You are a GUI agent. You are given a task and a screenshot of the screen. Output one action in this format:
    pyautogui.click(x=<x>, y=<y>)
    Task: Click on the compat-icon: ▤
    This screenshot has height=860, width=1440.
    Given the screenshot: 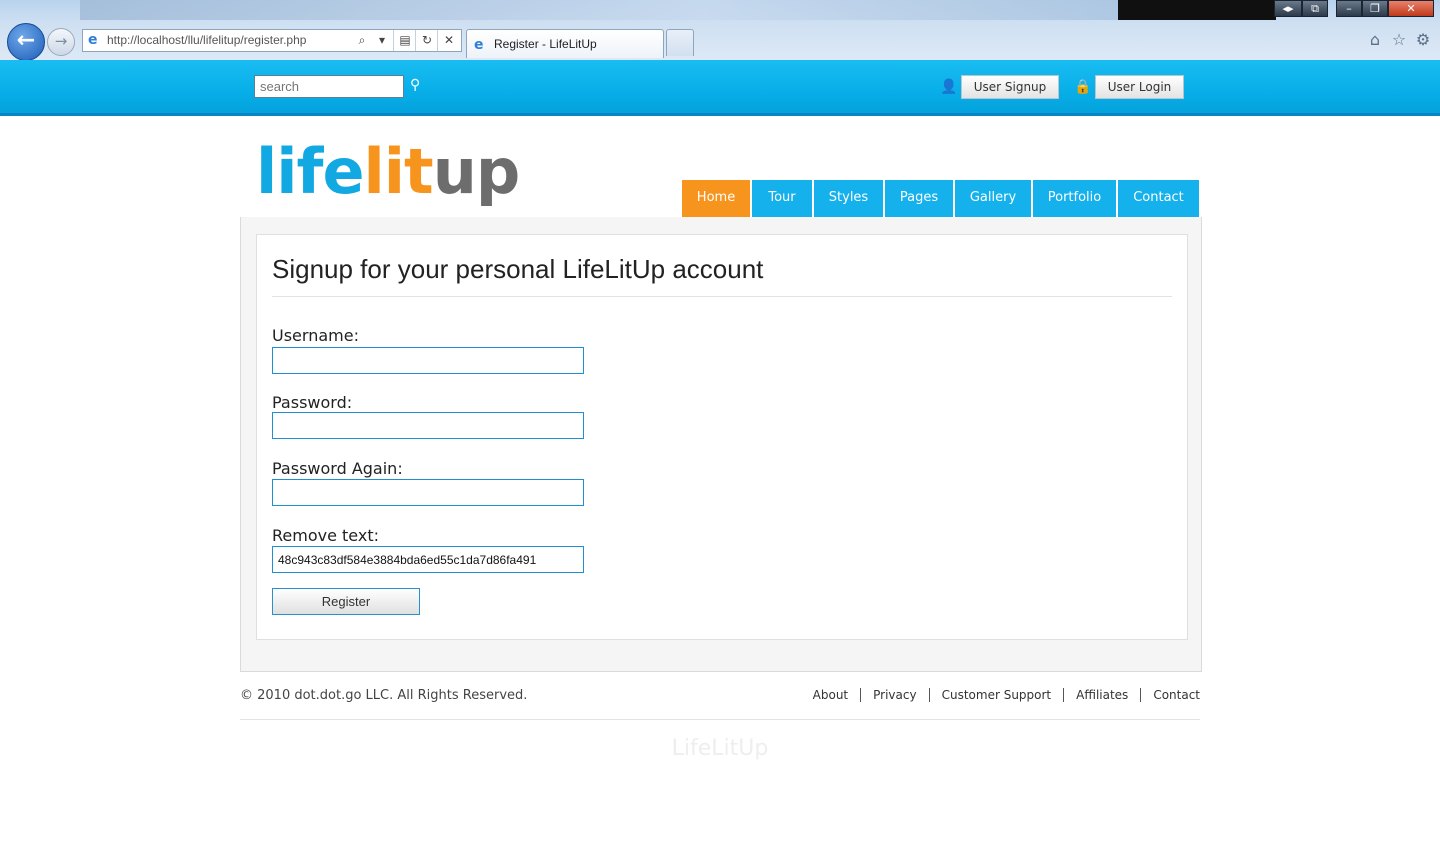 What is the action you would take?
    pyautogui.click(x=404, y=40)
    